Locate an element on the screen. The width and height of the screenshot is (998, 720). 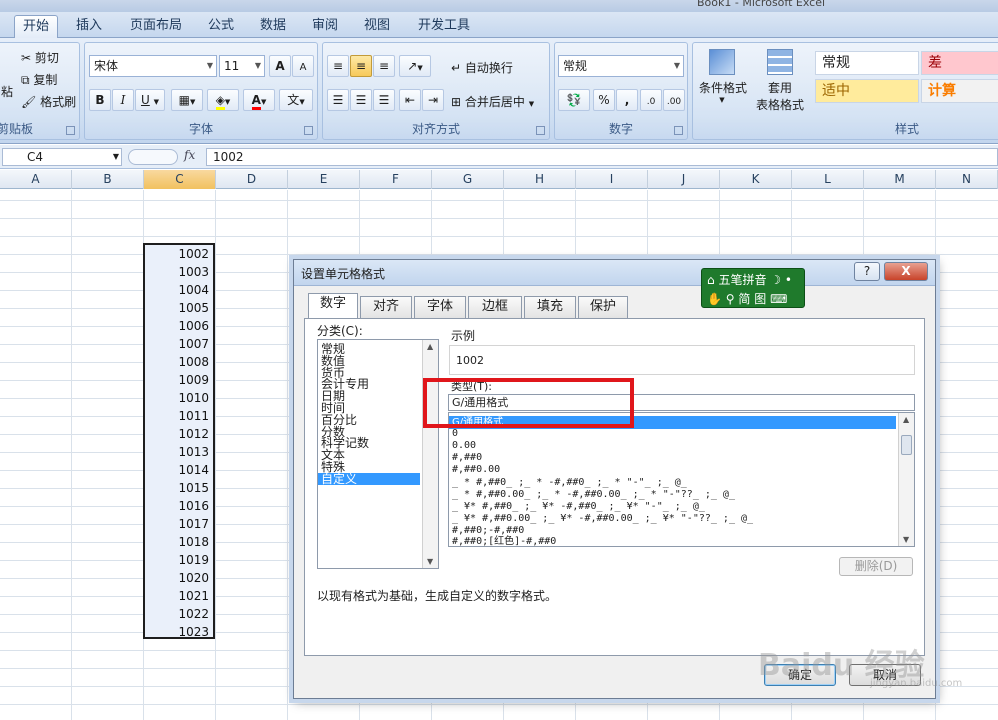
decrease-decimal-button: .00 is located at coordinates (674, 100).